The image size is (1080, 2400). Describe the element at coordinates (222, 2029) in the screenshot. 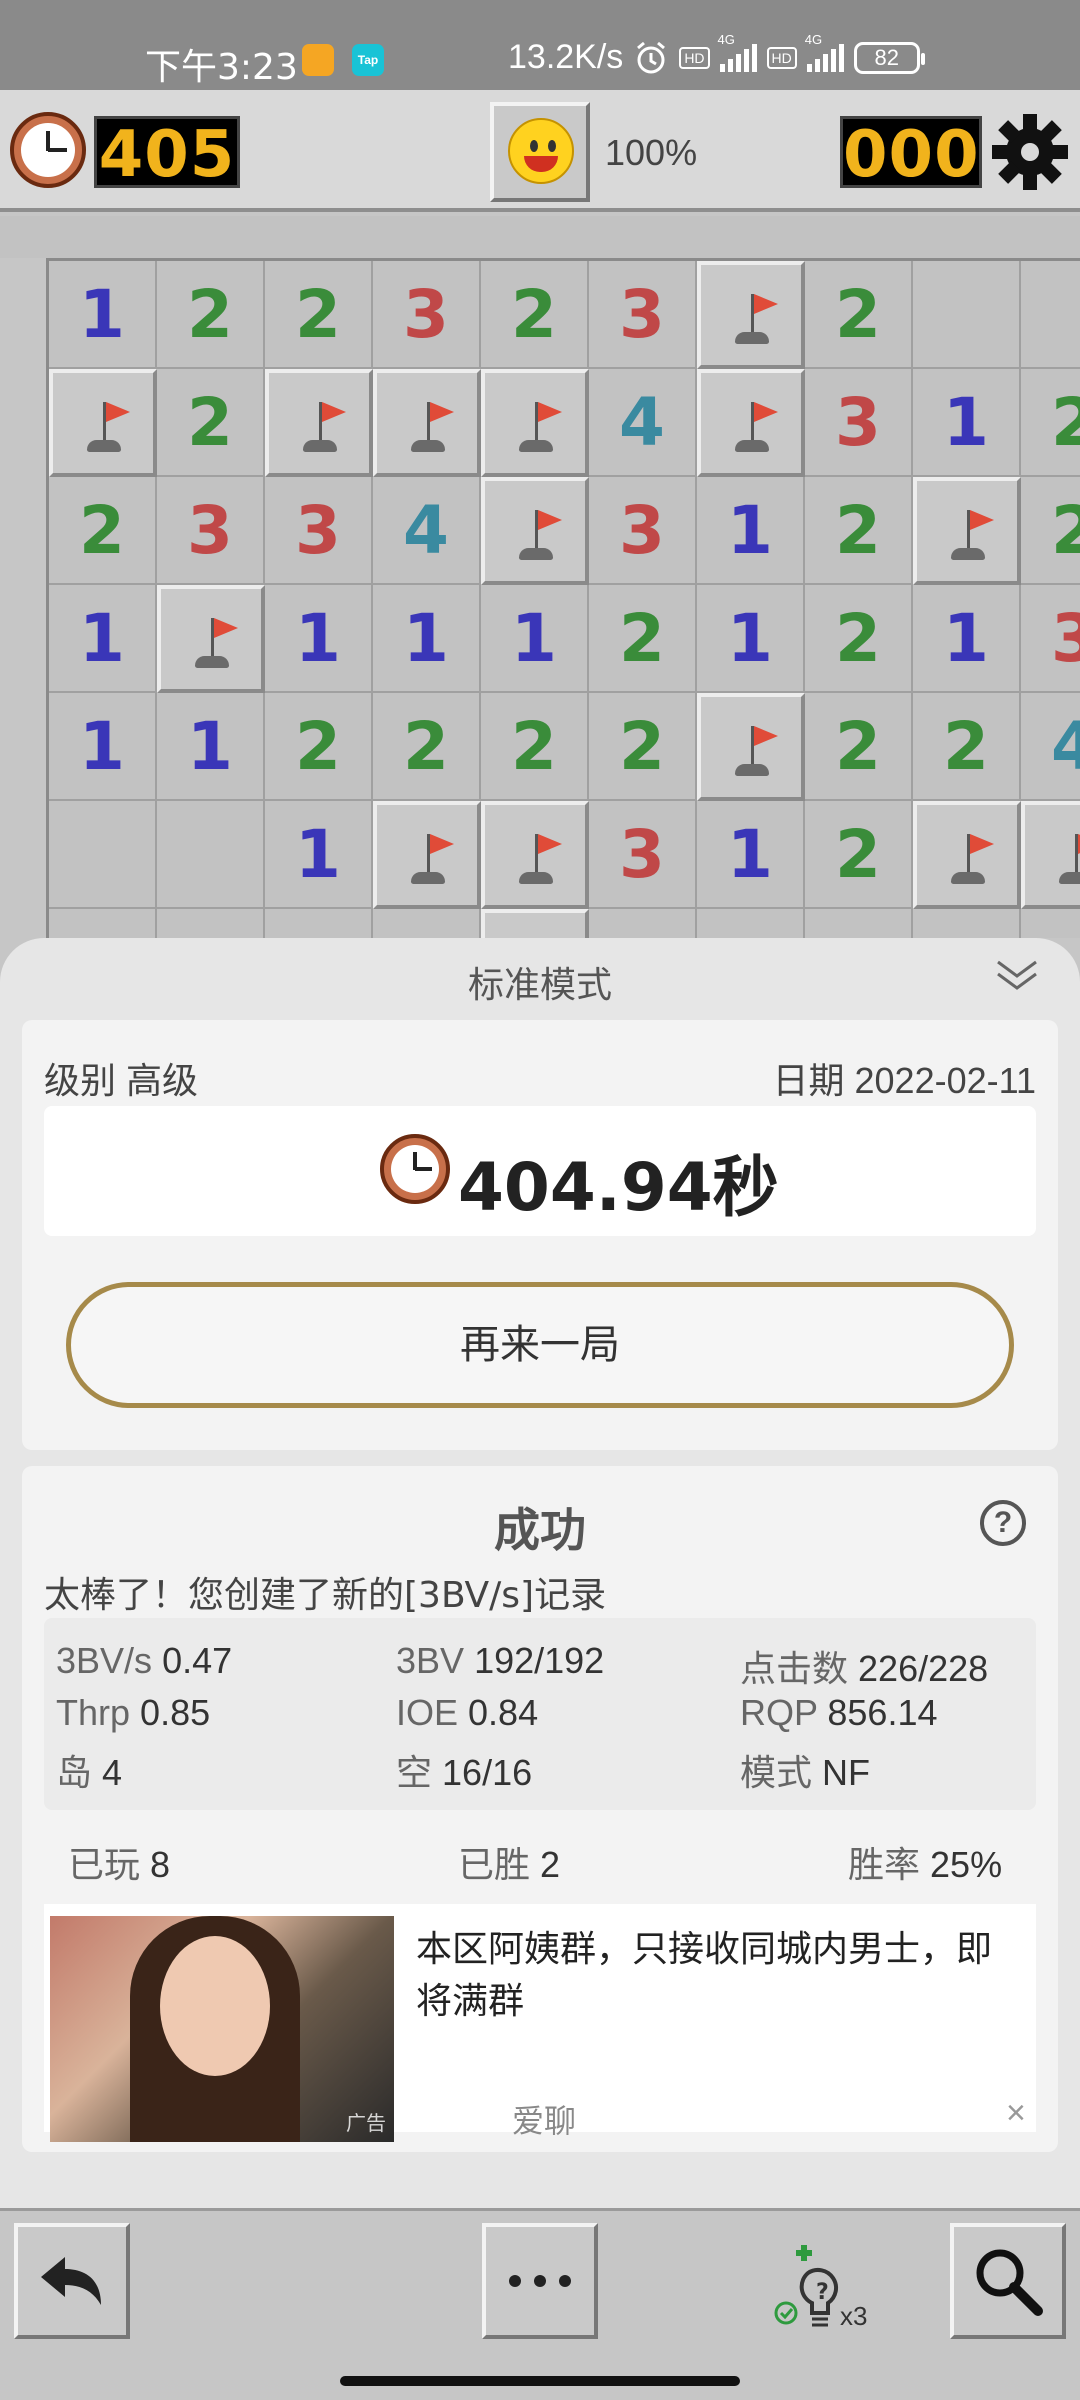

I see `ad-image: 广告` at that location.